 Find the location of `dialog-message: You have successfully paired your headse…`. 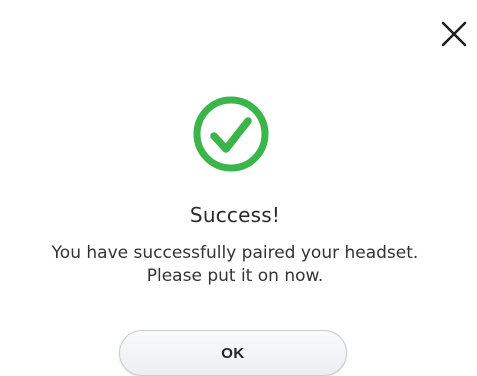

dialog-message: You have successfully paired your headse… is located at coordinates (235, 265).